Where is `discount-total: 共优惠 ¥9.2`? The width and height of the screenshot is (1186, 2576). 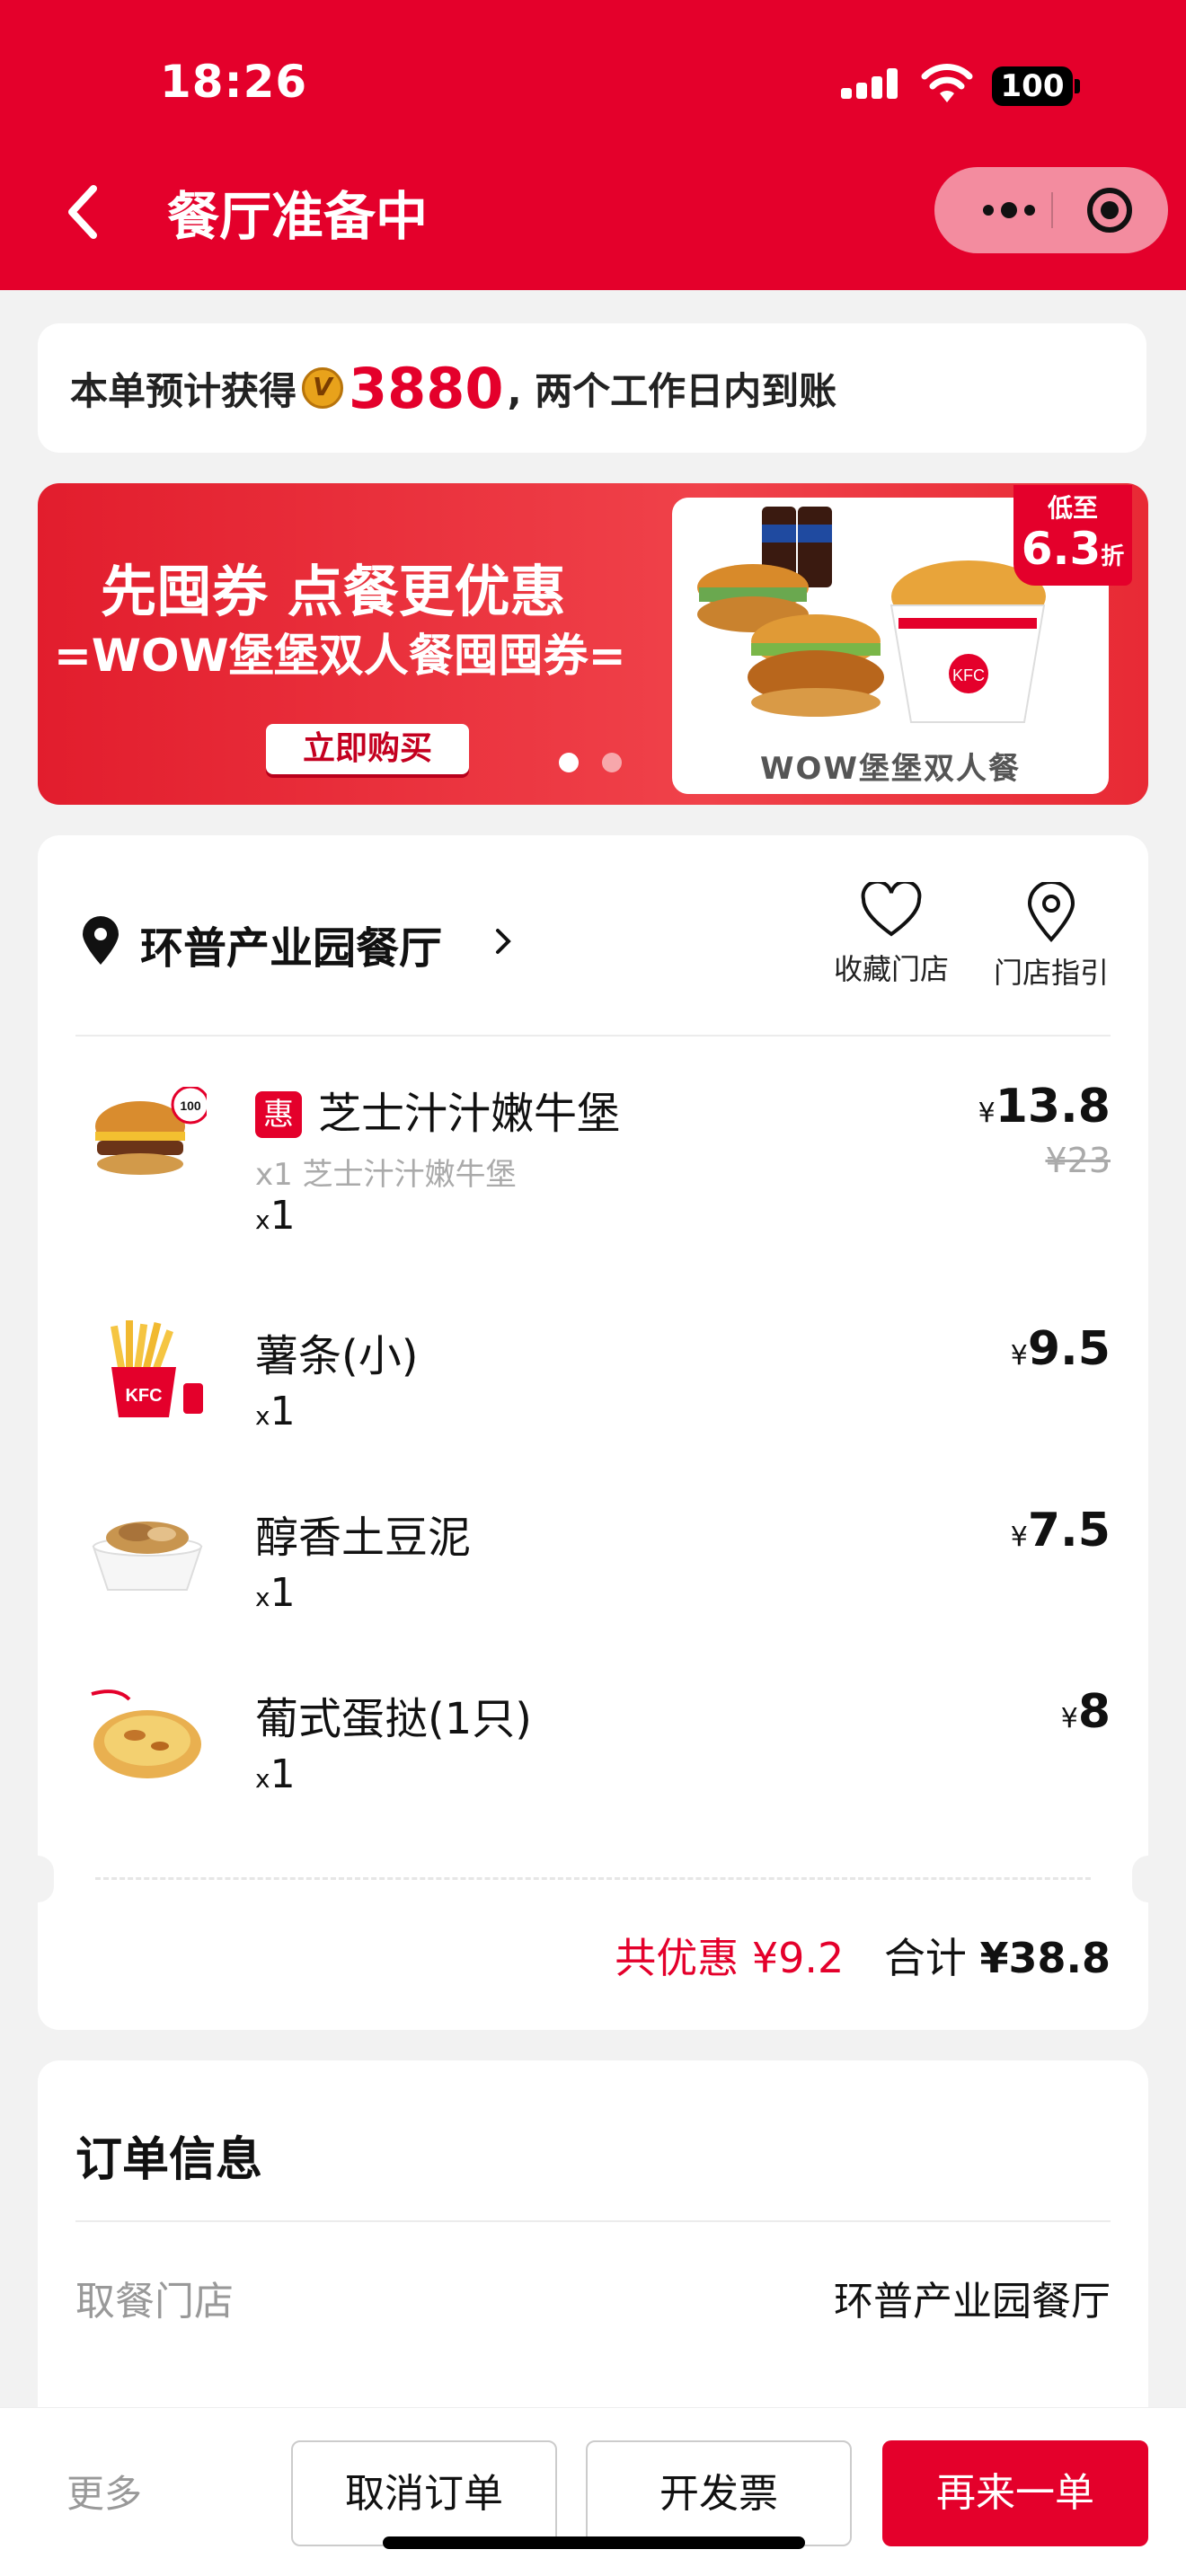 discount-total: 共优惠 ¥9.2 is located at coordinates (730, 1958).